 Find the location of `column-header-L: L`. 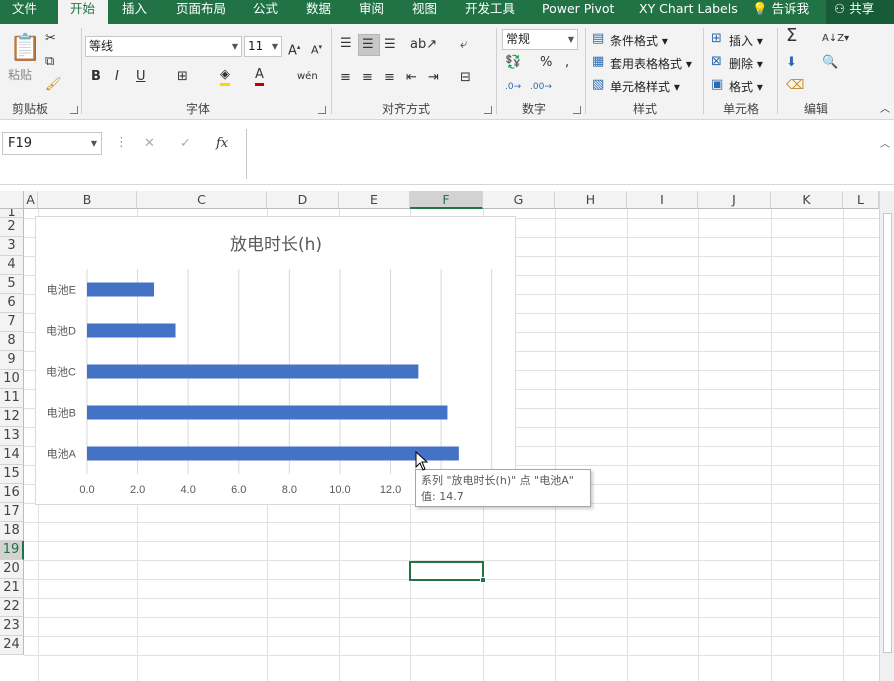

column-header-L: L is located at coordinates (861, 200).